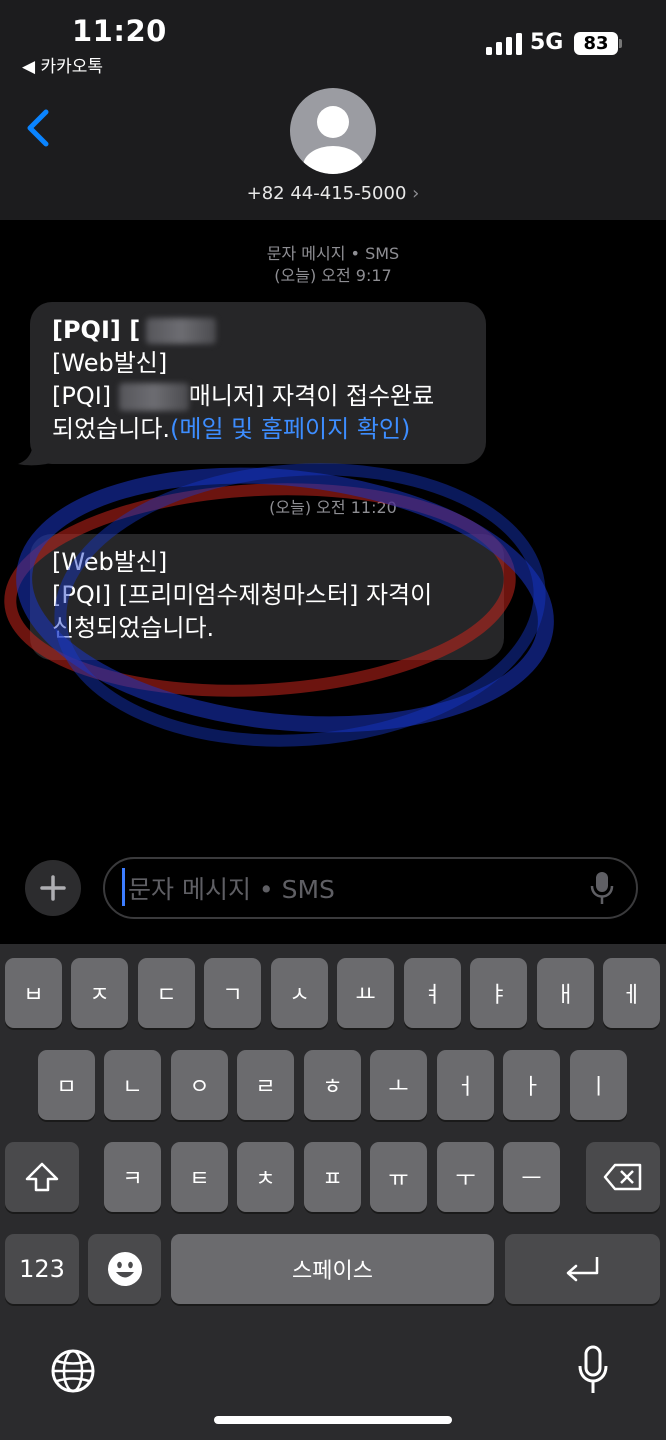 This screenshot has width=666, height=1440. What do you see at coordinates (326, 193) in the screenshot?
I see `contact-phone: +82 44-415-5000` at bounding box center [326, 193].